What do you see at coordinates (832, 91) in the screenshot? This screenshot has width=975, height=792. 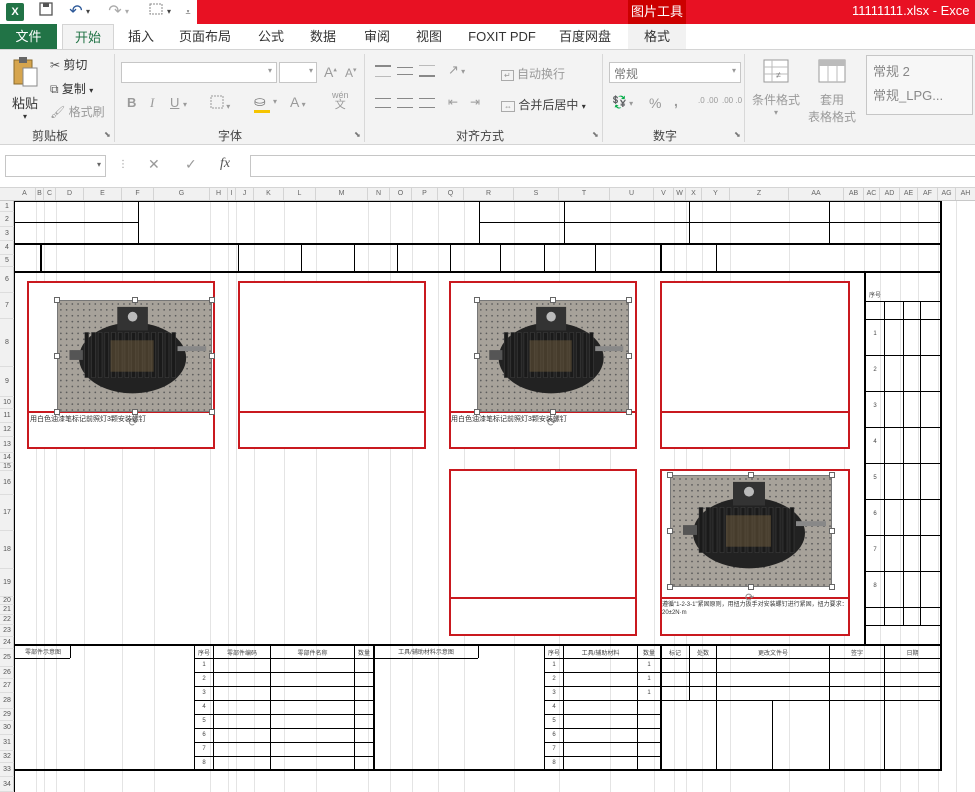 I see `format-as-table-button: 套用 表格格式` at bounding box center [832, 91].